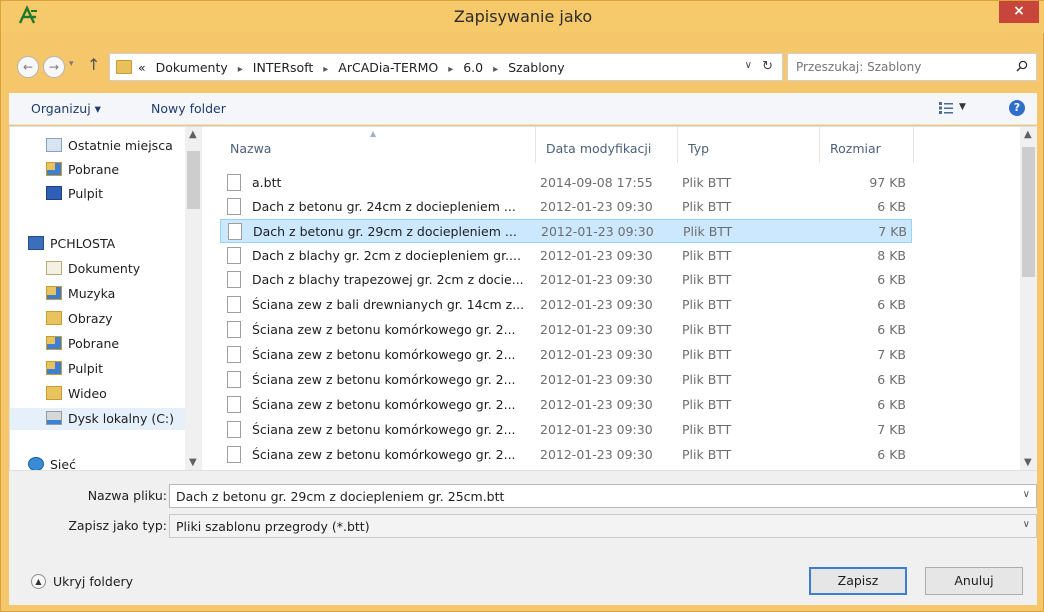 The height and width of the screenshot is (612, 1044). I want to click on network-icon, so click(36, 463).